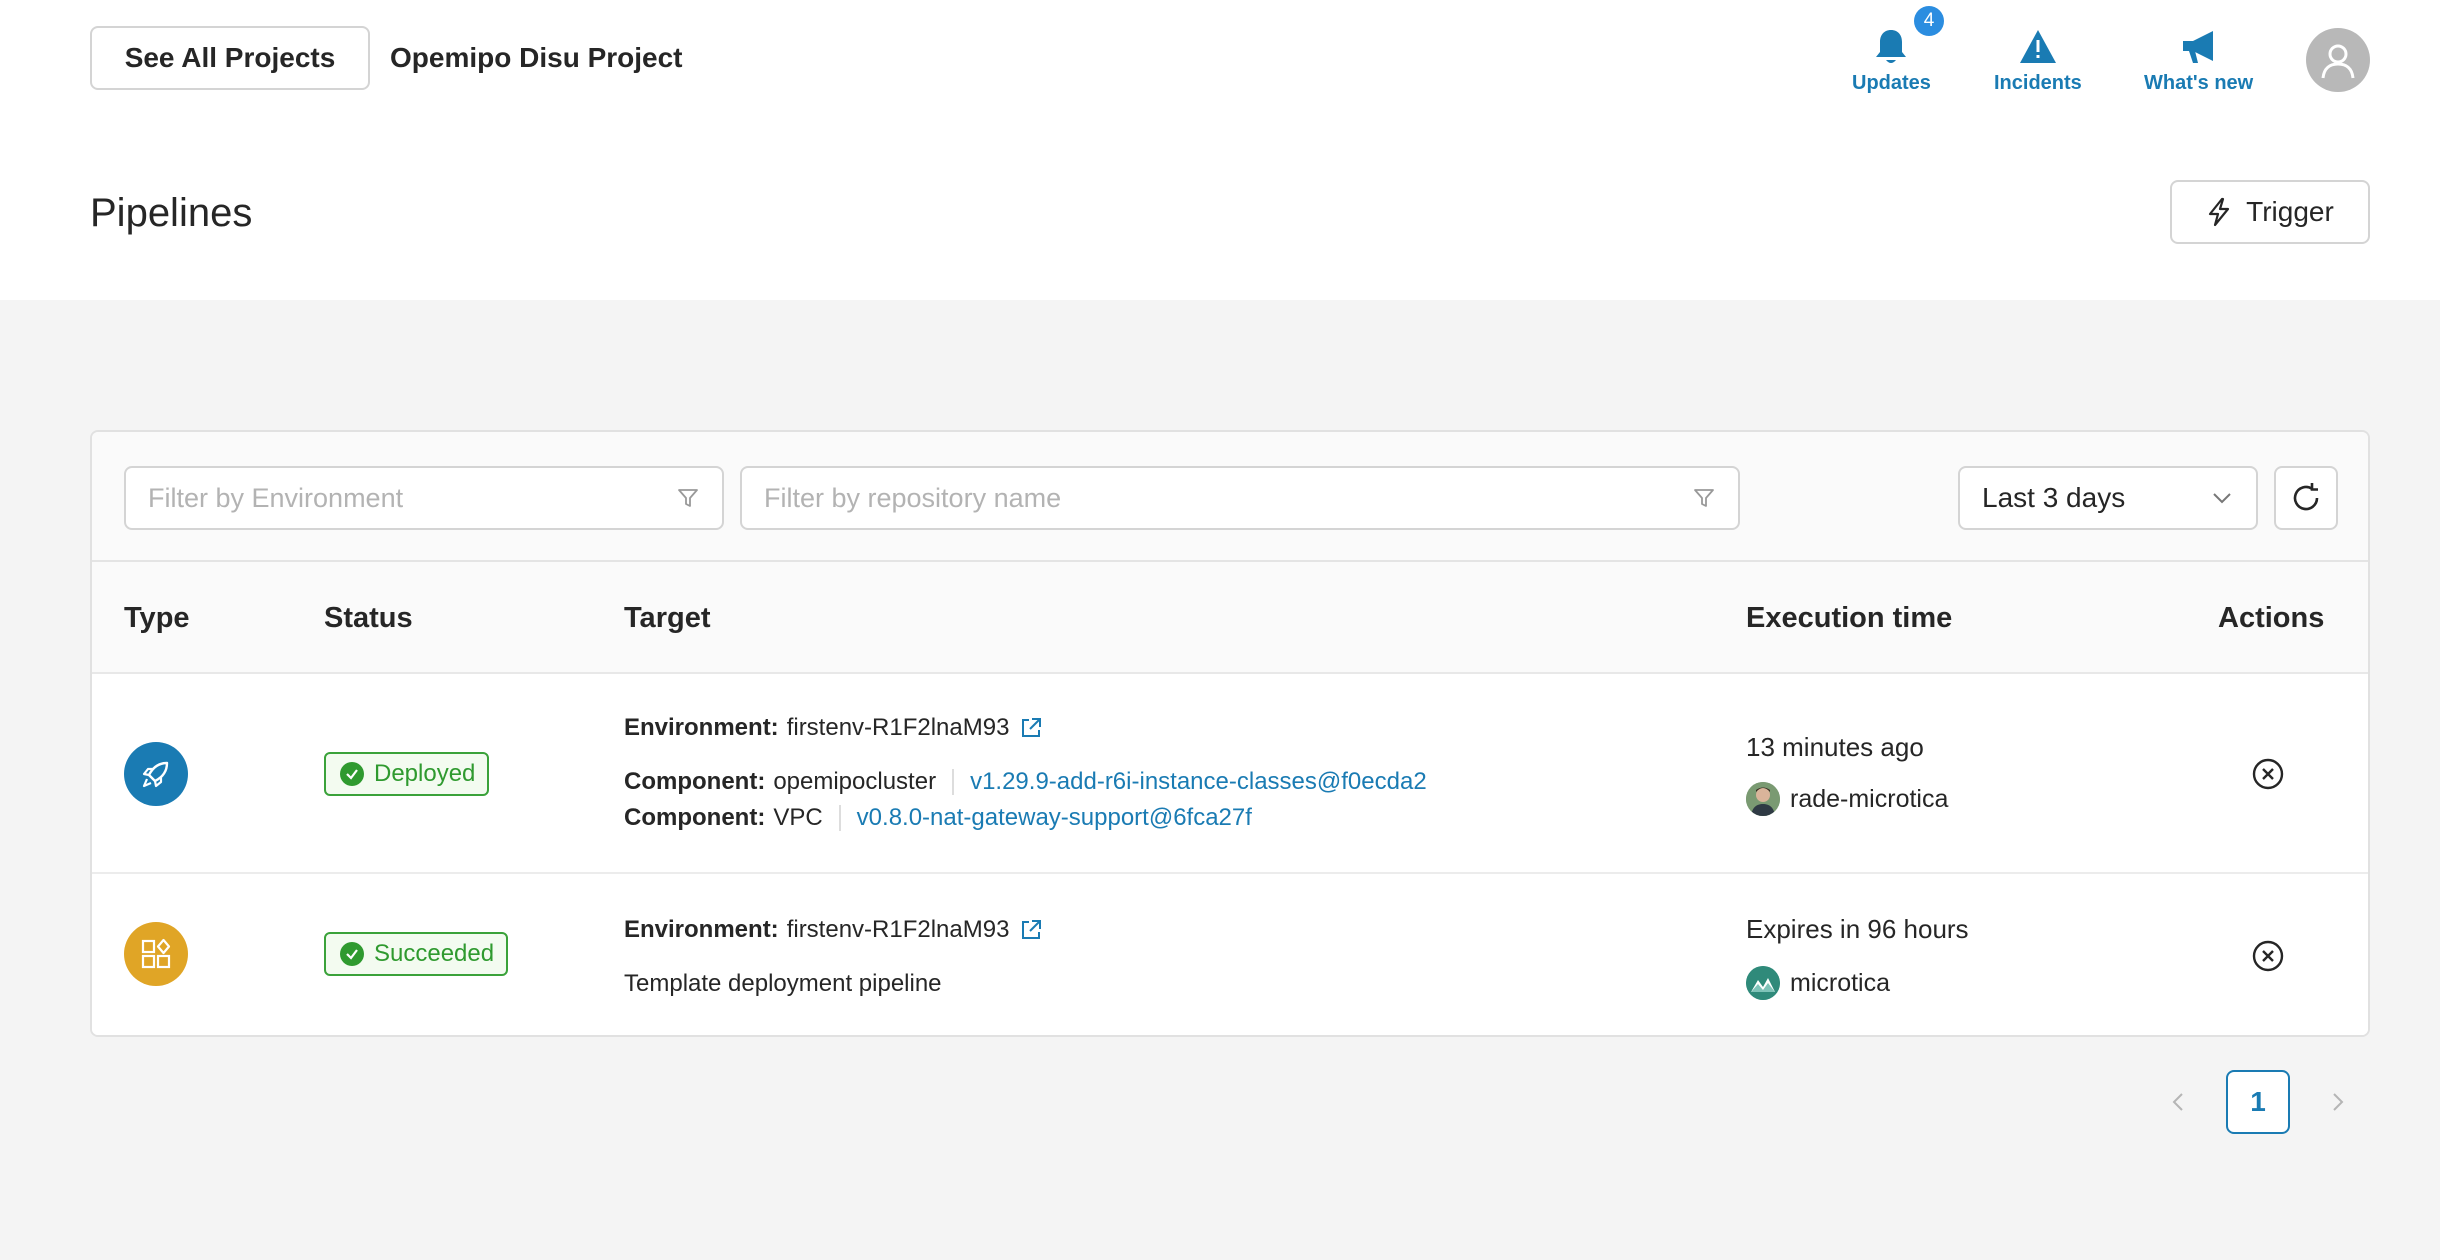  What do you see at coordinates (1763, 983) in the screenshot?
I see `microtica-logo-icon` at bounding box center [1763, 983].